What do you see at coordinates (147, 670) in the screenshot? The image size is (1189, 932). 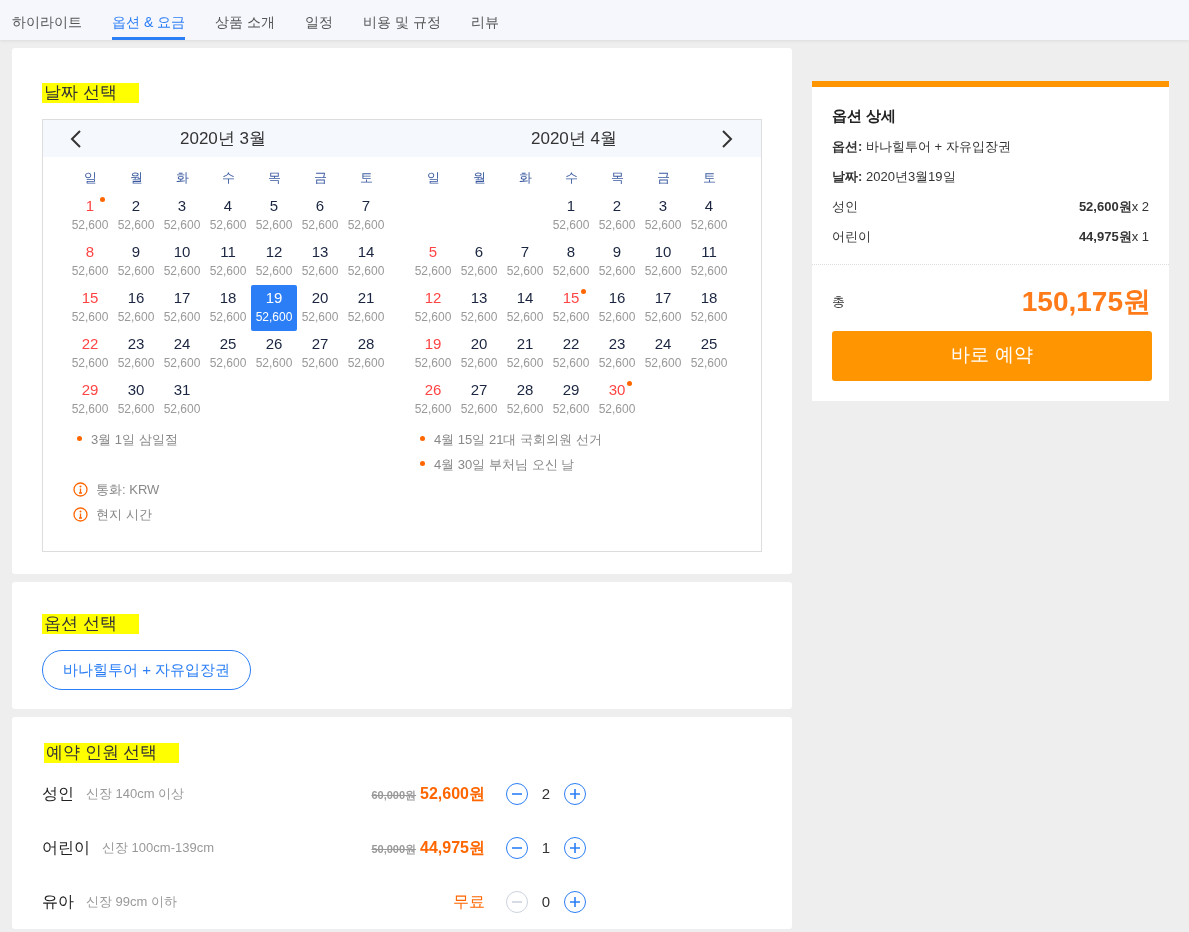 I see `option-chip: 바나힐투어 + 자유입장권` at bounding box center [147, 670].